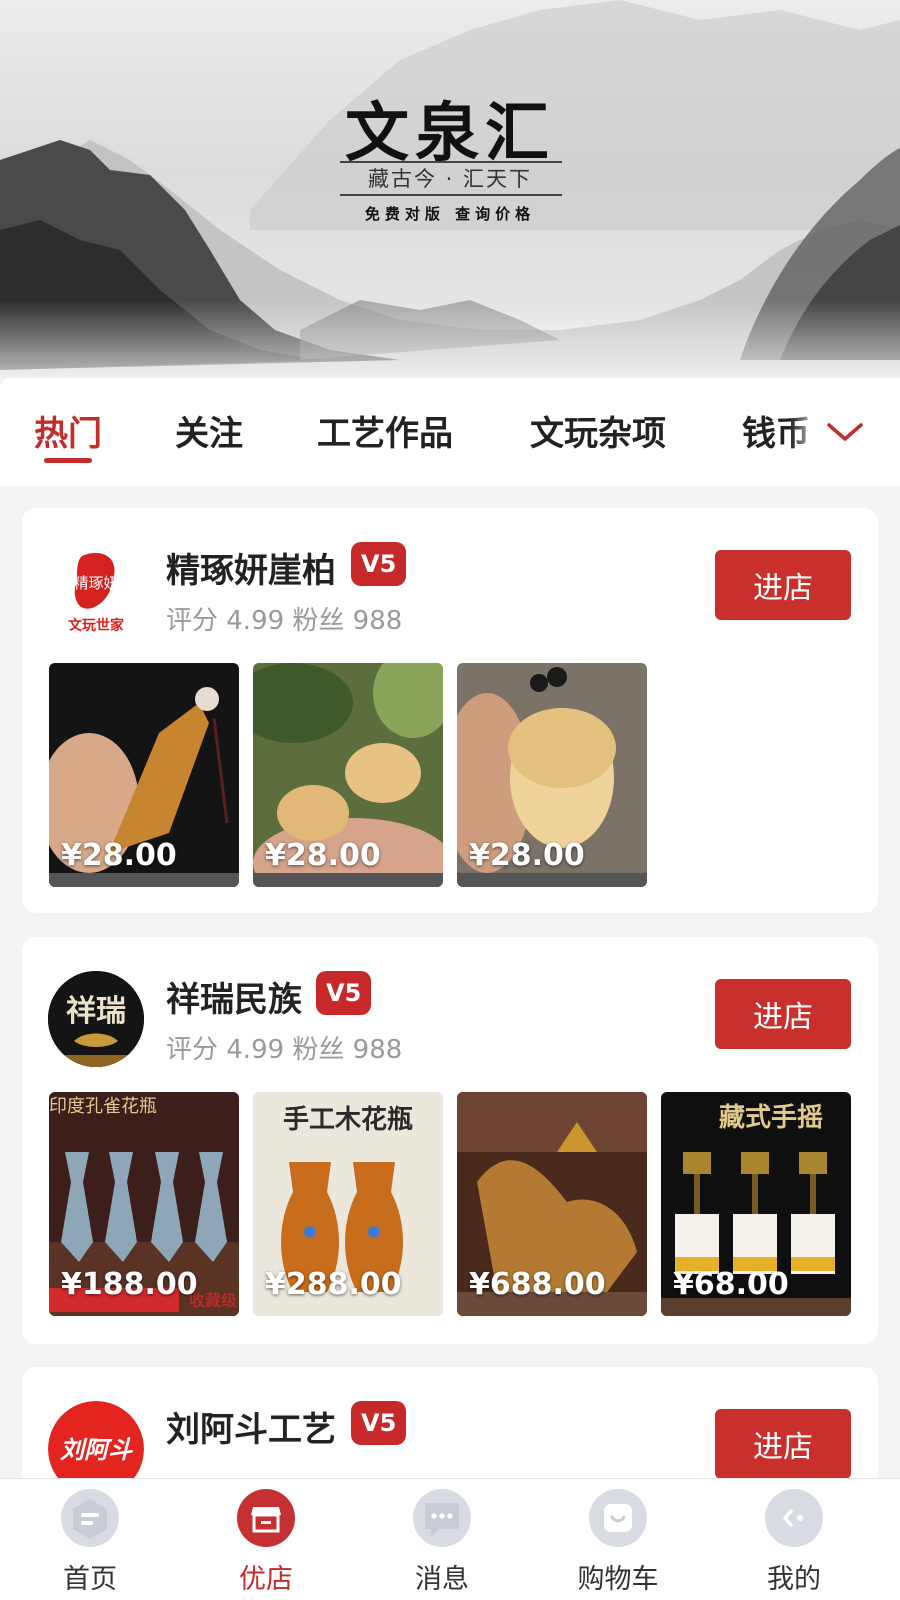 This screenshot has height=1600, width=900. I want to click on cart-icon, so click(618, 1518).